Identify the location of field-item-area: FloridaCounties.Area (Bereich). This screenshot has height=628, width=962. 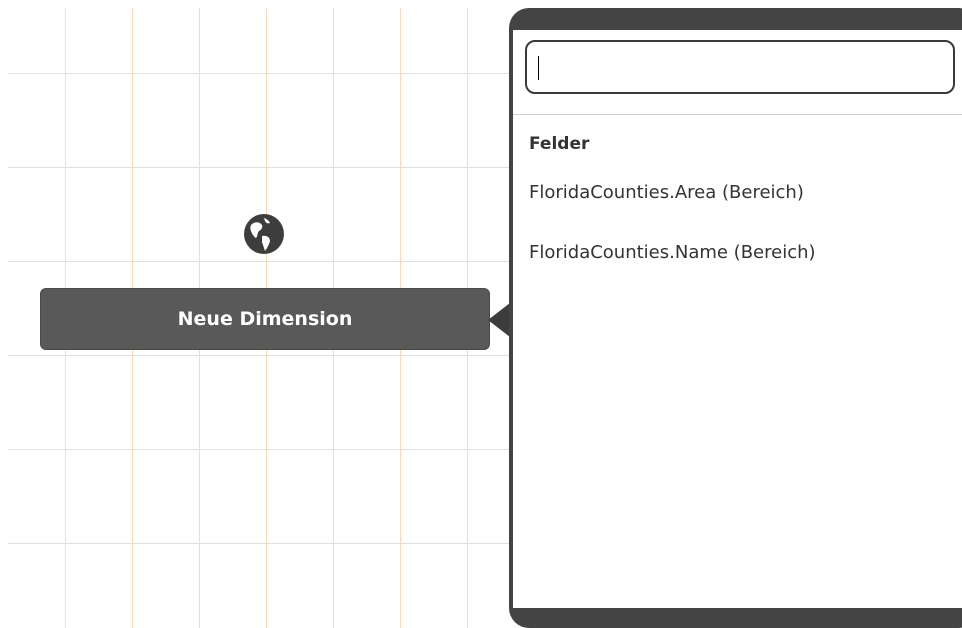
(666, 192).